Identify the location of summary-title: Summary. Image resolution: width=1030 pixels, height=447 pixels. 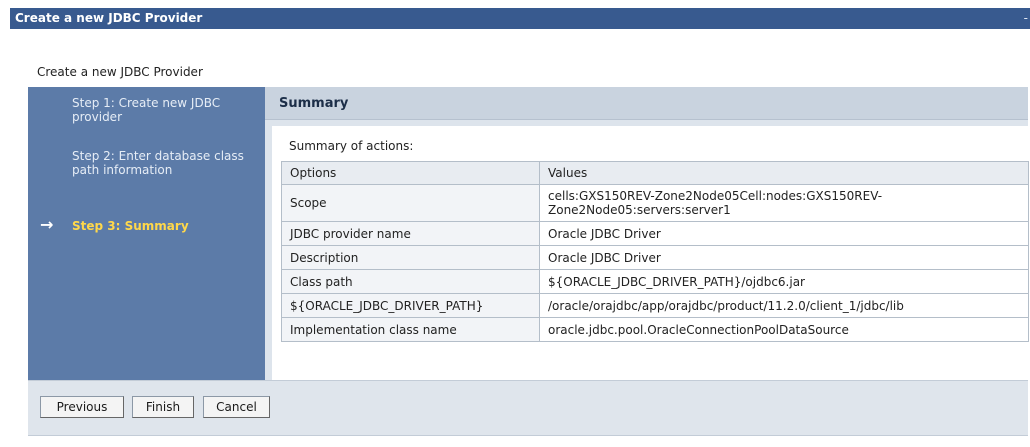
(314, 103).